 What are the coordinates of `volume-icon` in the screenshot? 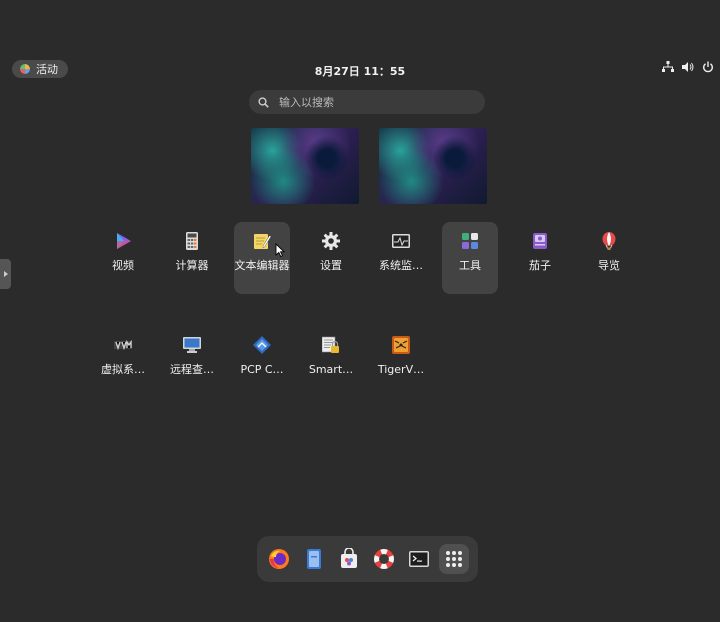 It's located at (688, 67).